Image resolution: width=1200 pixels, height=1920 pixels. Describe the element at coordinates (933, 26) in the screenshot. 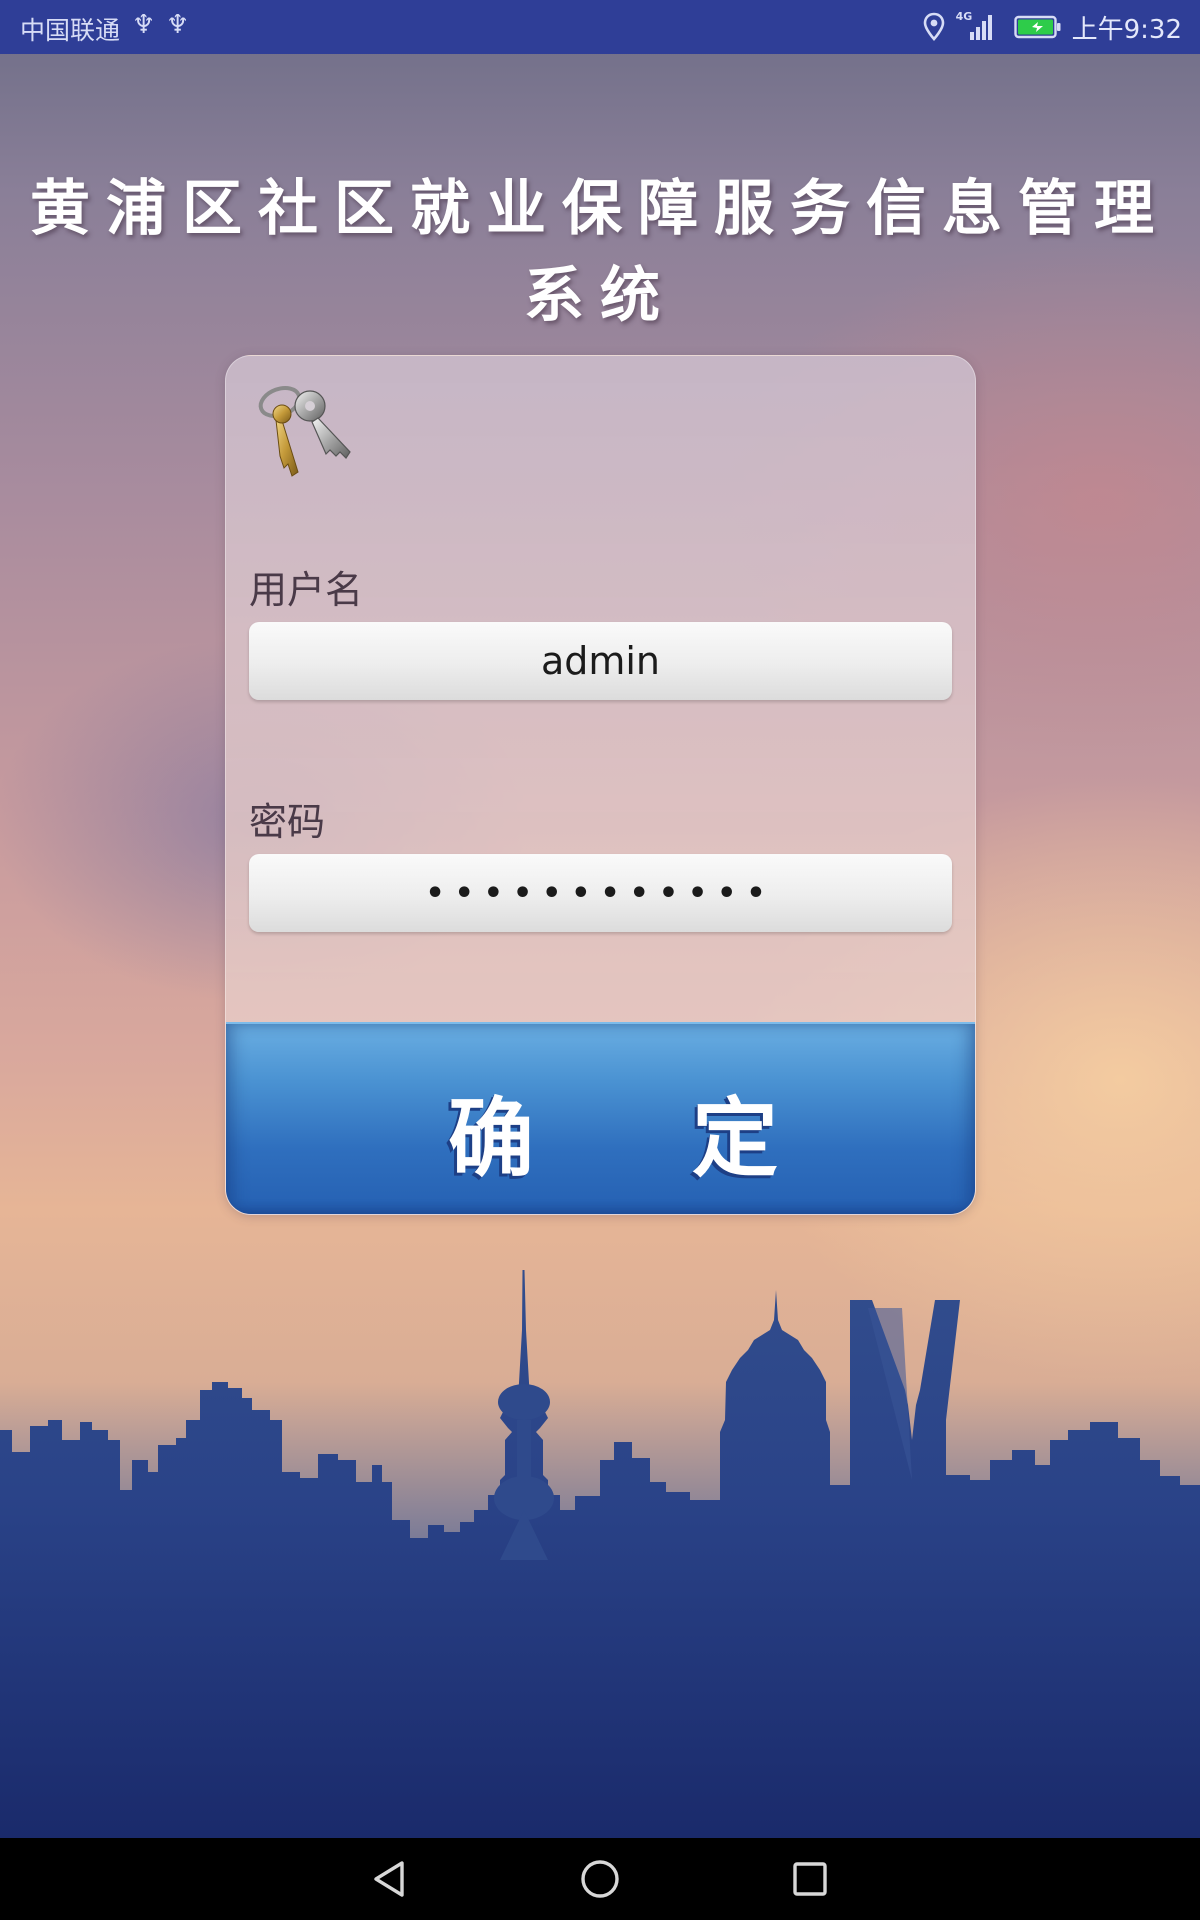

I see `location-icon` at that location.